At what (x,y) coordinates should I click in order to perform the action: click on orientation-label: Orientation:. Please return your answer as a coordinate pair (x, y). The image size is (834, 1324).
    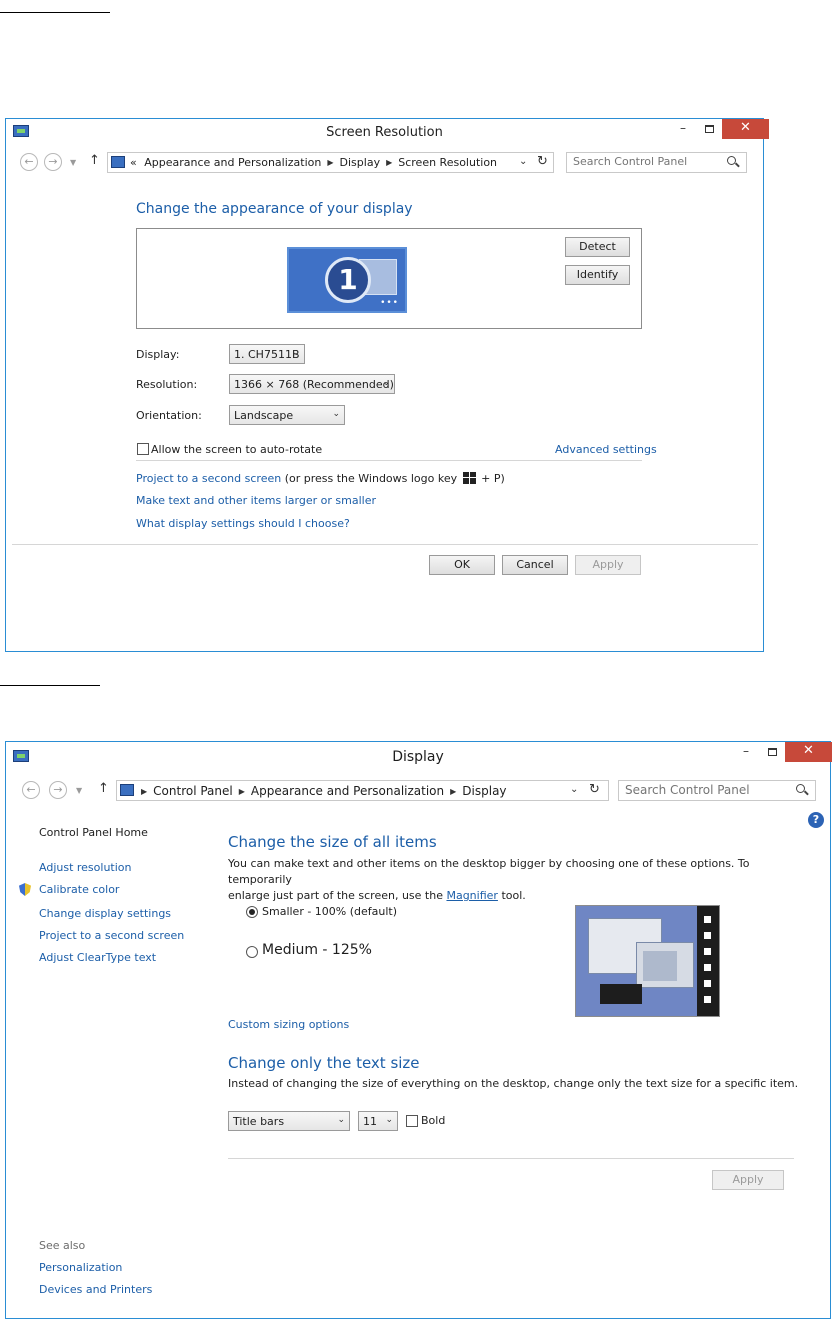
    Looking at the image, I should click on (169, 415).